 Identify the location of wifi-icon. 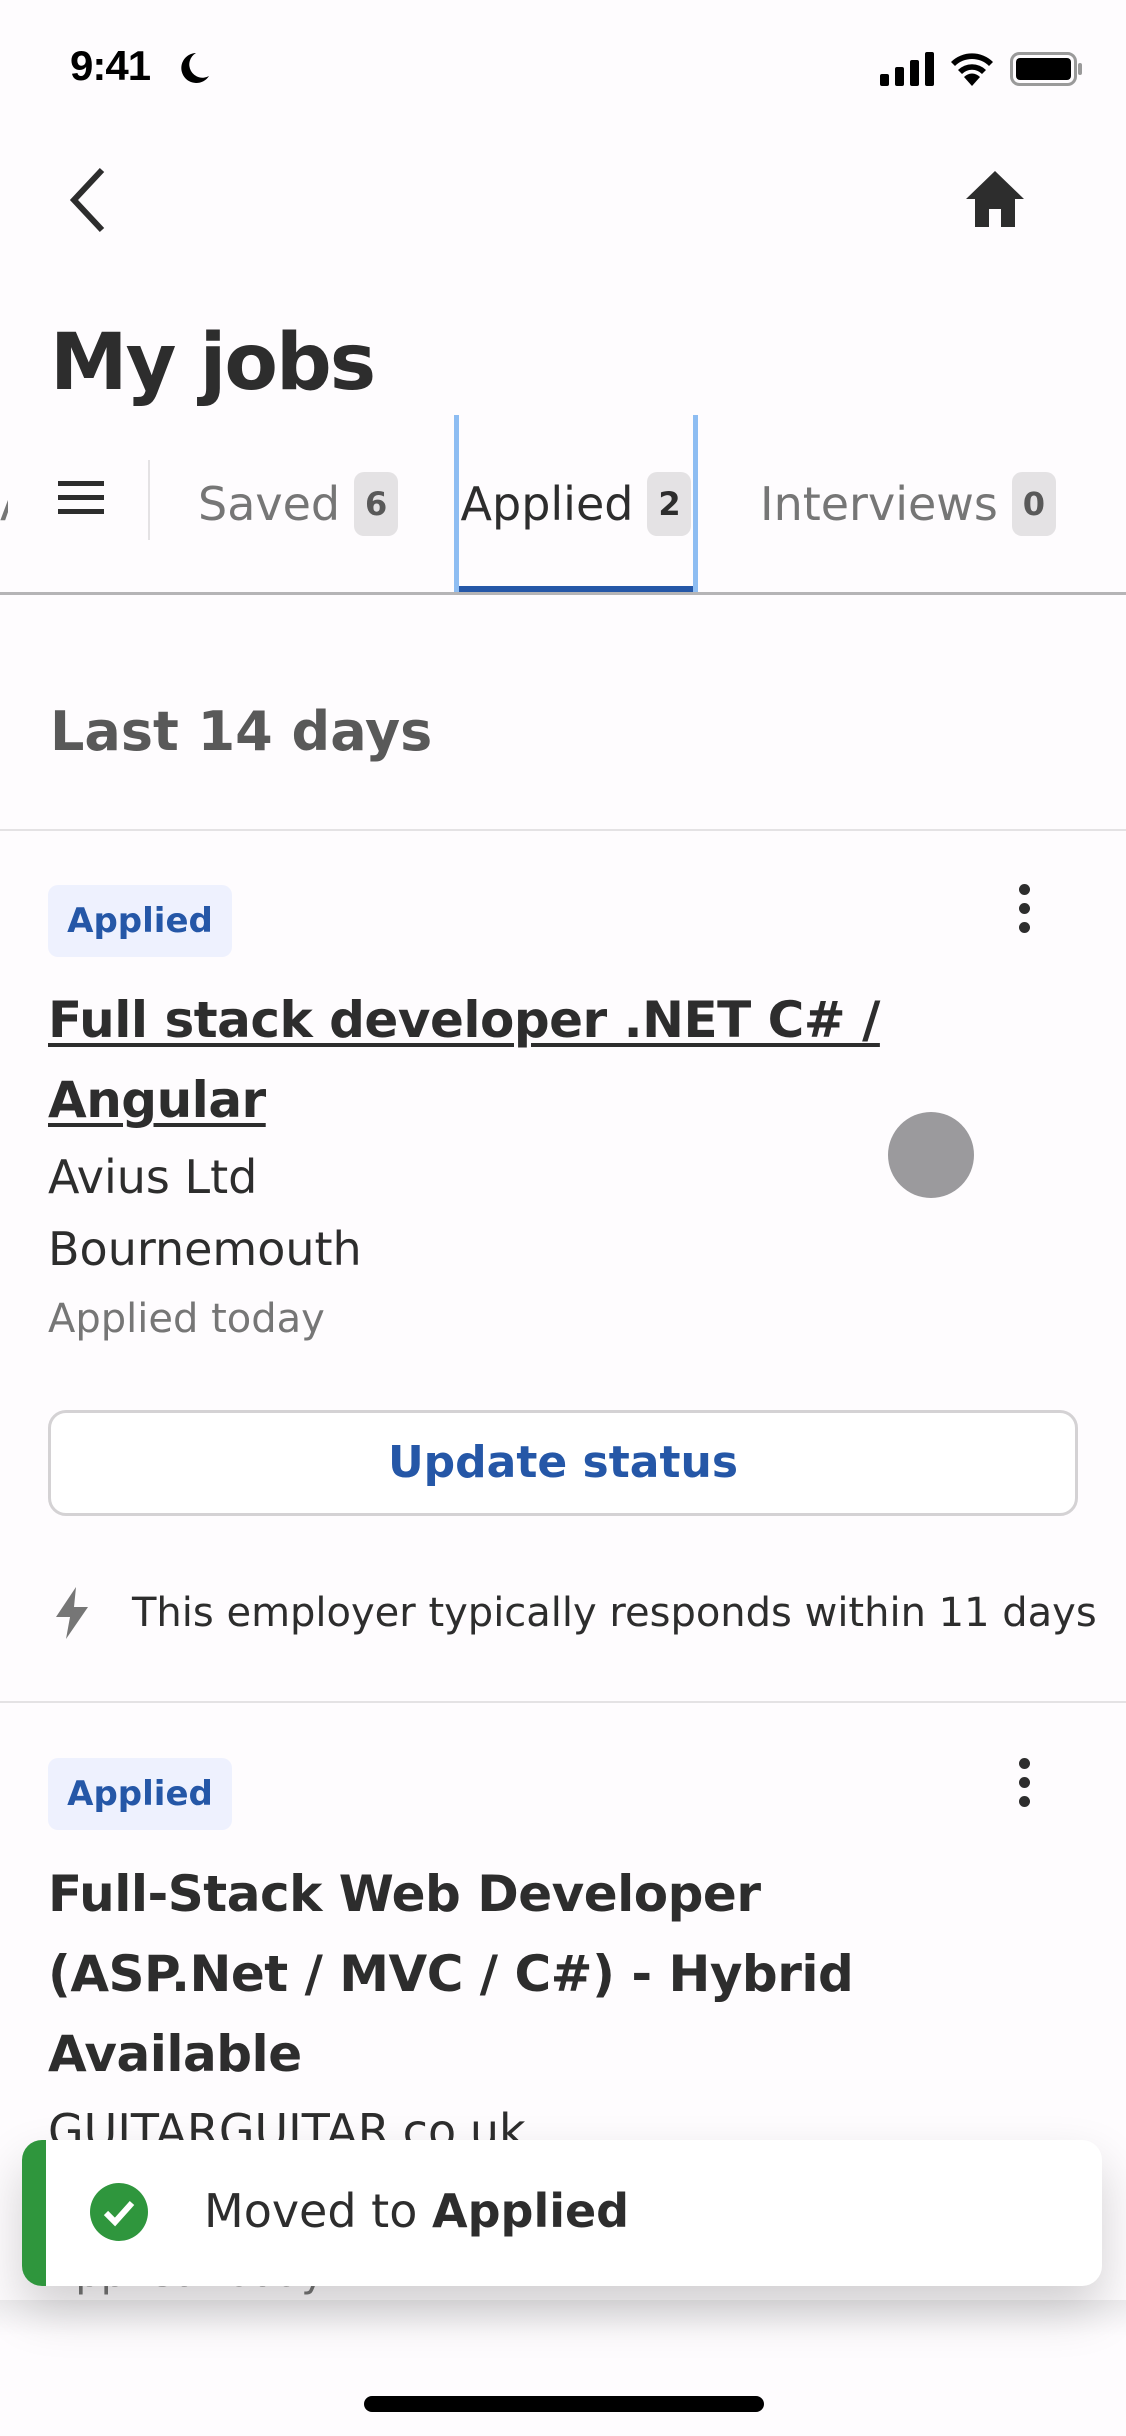
(972, 69).